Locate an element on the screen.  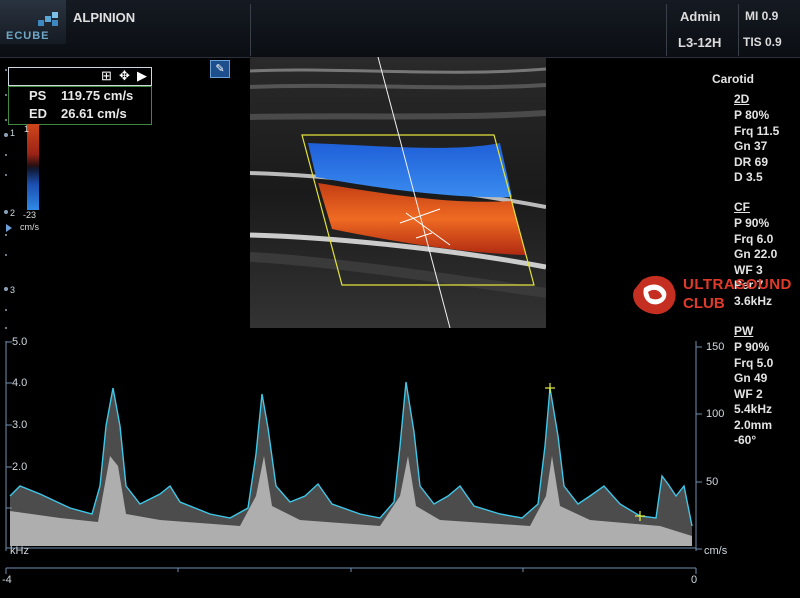
spectrum-scale-label: 5.0 is located at coordinates (20, 342).